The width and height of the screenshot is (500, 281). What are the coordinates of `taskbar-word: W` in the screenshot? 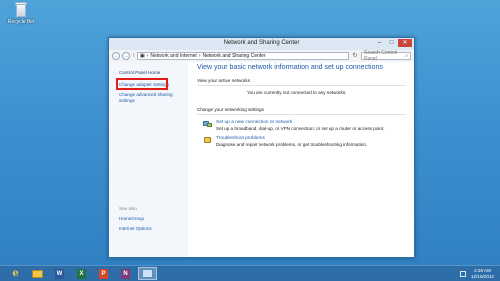 It's located at (59, 273).